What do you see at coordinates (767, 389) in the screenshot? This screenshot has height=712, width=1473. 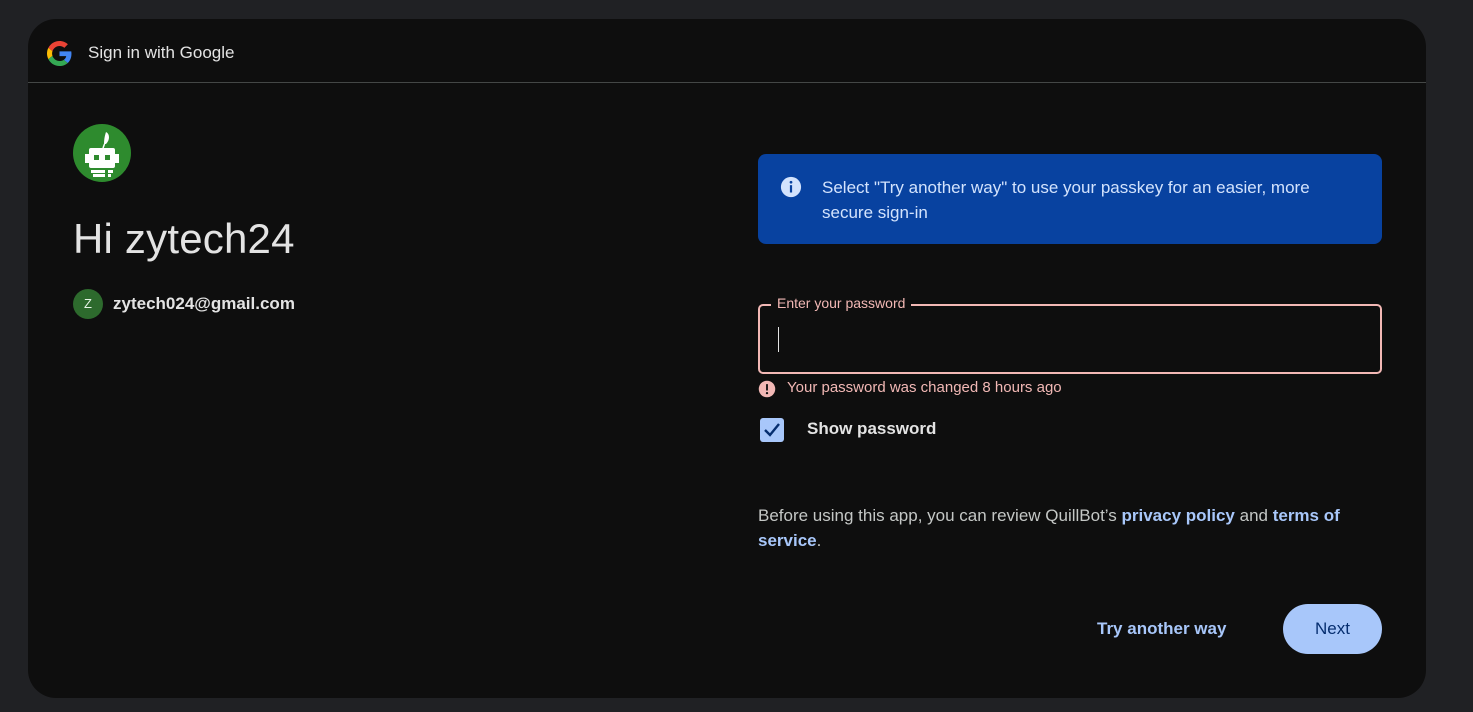 I see `error-icon` at bounding box center [767, 389].